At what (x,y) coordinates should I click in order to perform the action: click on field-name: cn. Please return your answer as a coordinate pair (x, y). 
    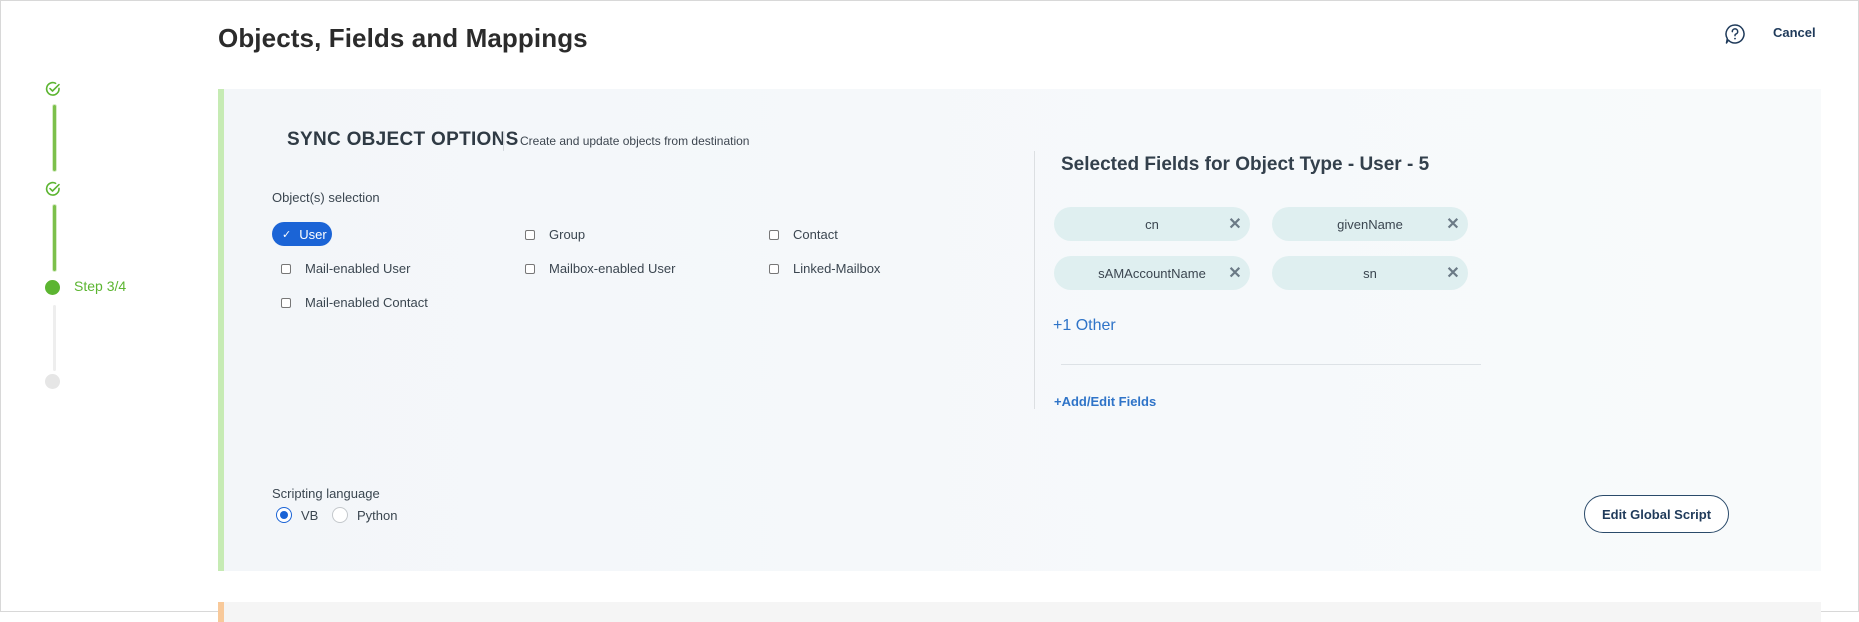
    Looking at the image, I should click on (1152, 224).